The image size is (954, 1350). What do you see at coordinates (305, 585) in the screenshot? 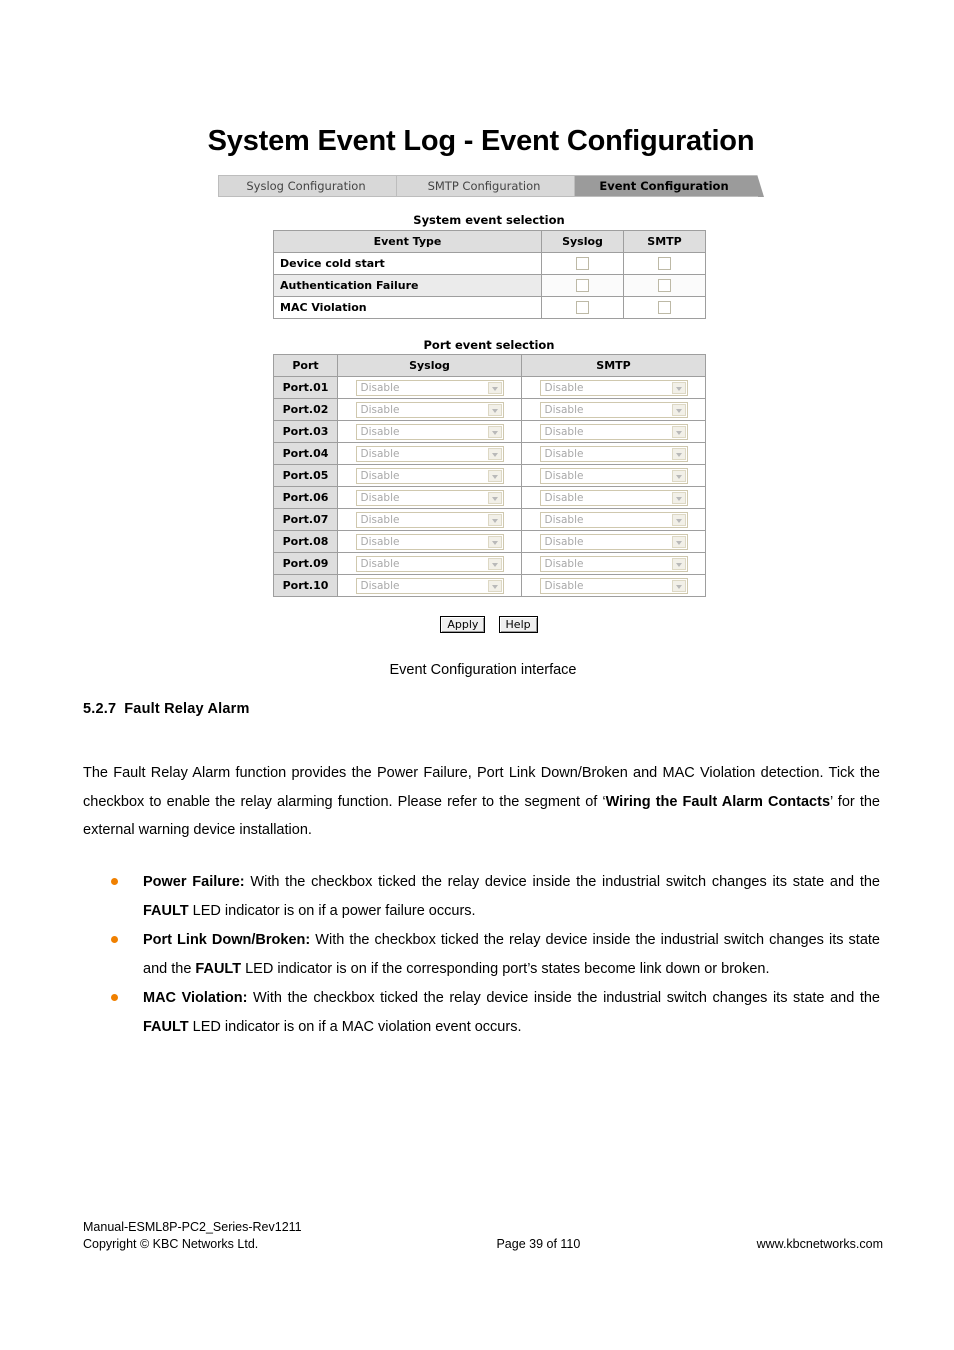
I see `port-label: Port.10` at bounding box center [305, 585].